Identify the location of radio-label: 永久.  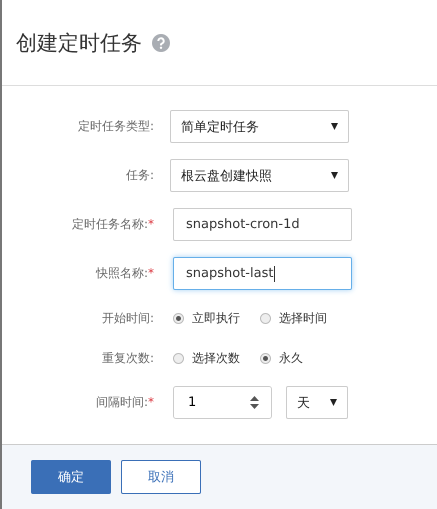
(291, 358).